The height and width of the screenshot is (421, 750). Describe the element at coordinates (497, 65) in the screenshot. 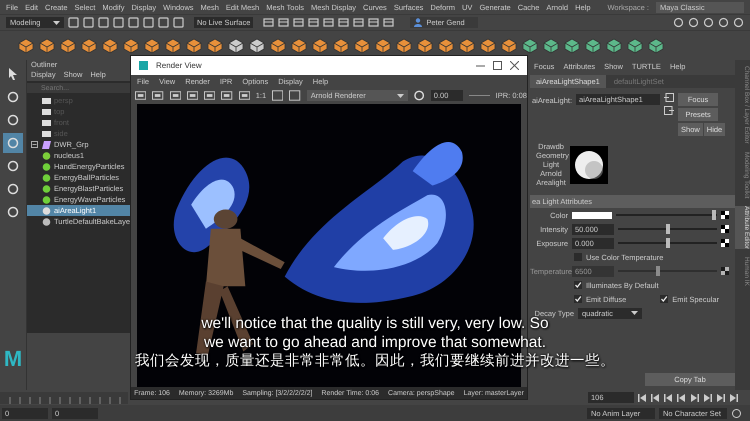

I see `maximize-icon` at that location.